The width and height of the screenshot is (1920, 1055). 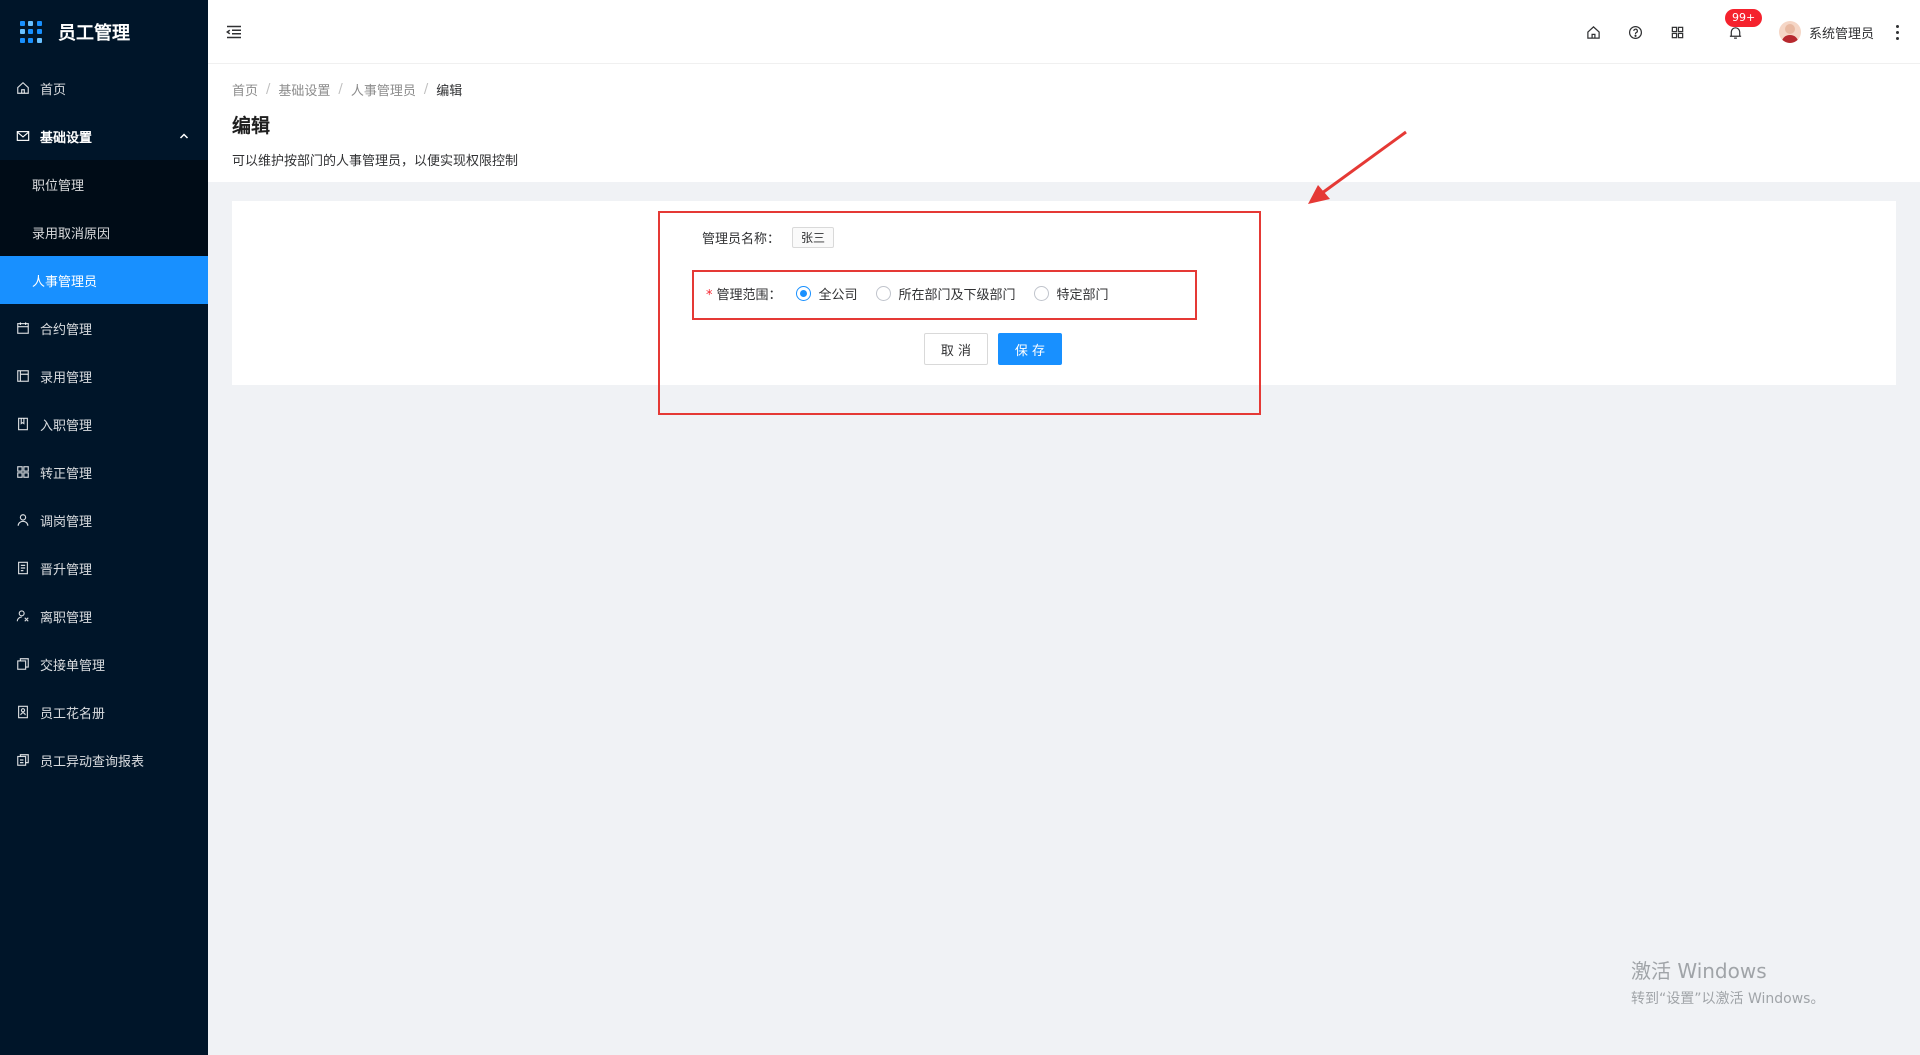 I want to click on form-row-scope: * 管理范围： 全公司 所在部门及下级部门 特定部门, so click(x=916, y=293).